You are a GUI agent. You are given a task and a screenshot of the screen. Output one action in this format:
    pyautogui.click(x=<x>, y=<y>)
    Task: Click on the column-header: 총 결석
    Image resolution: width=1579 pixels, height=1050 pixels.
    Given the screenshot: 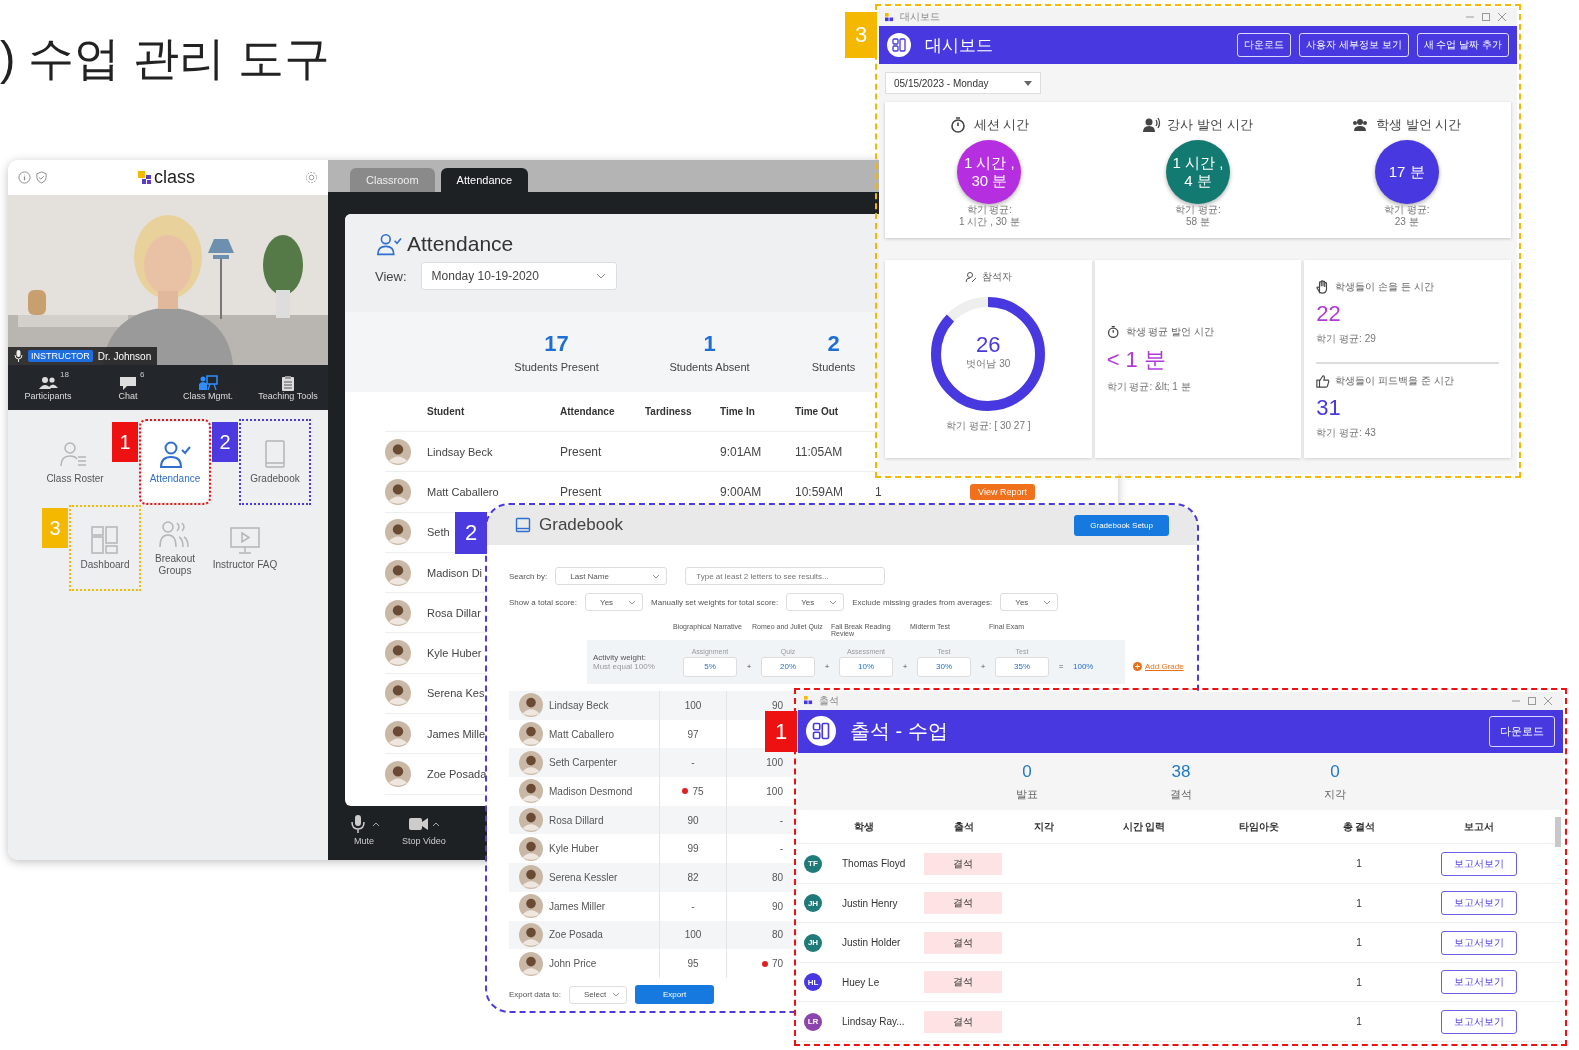 What is the action you would take?
    pyautogui.click(x=1359, y=827)
    